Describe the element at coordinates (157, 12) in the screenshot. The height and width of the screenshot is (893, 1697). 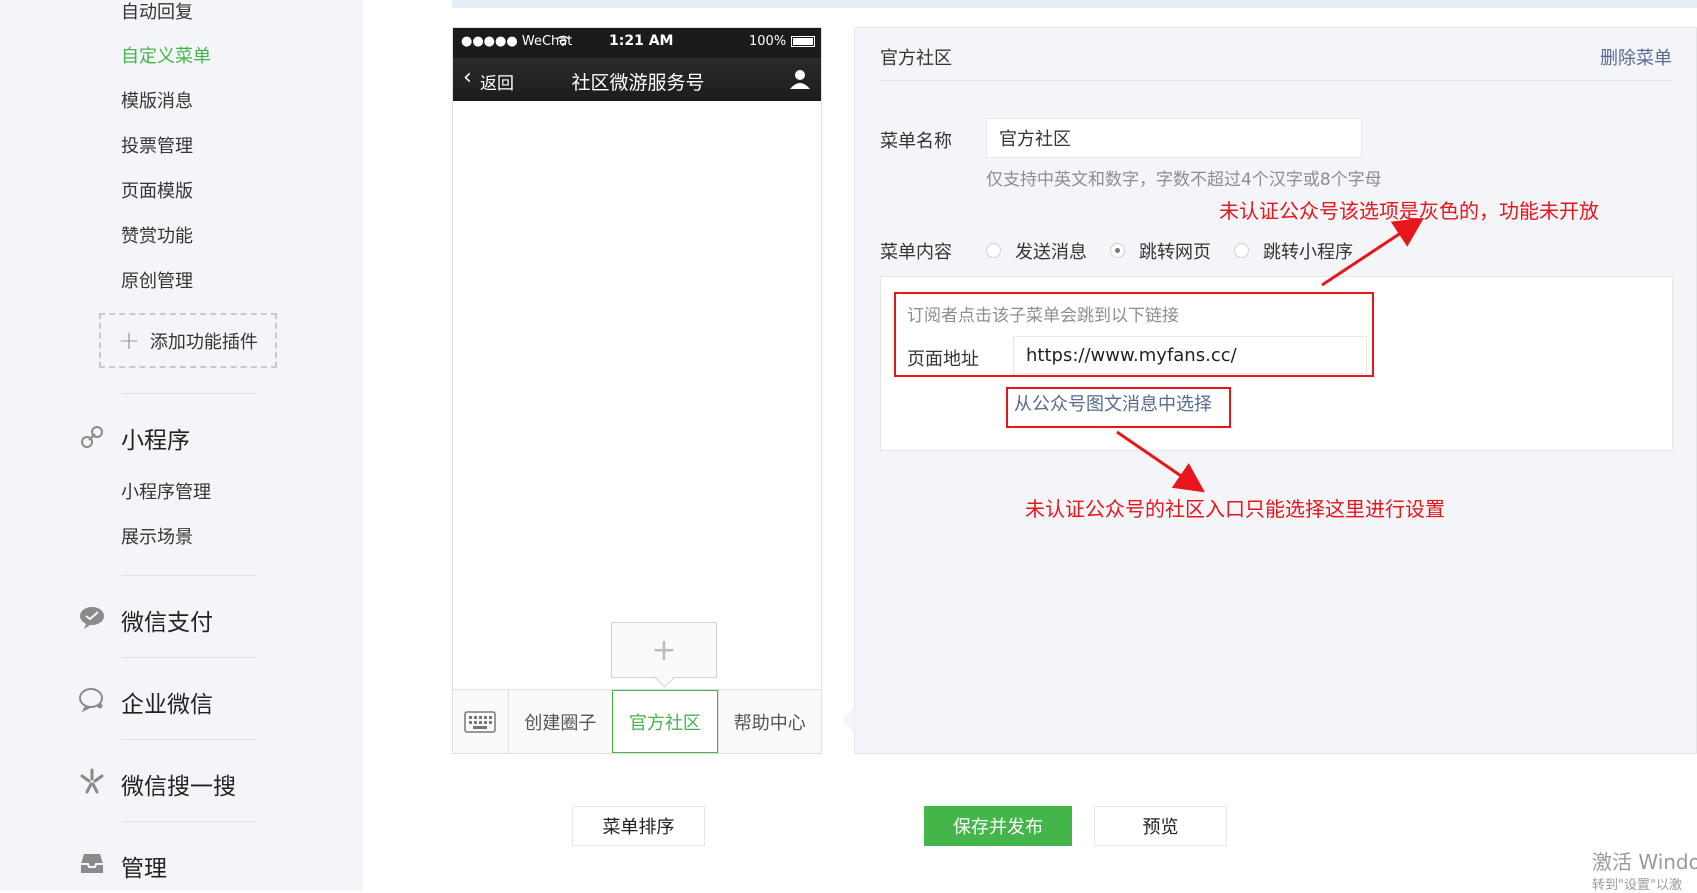
I see `sidebar-item-auto-reply: 自动回复` at that location.